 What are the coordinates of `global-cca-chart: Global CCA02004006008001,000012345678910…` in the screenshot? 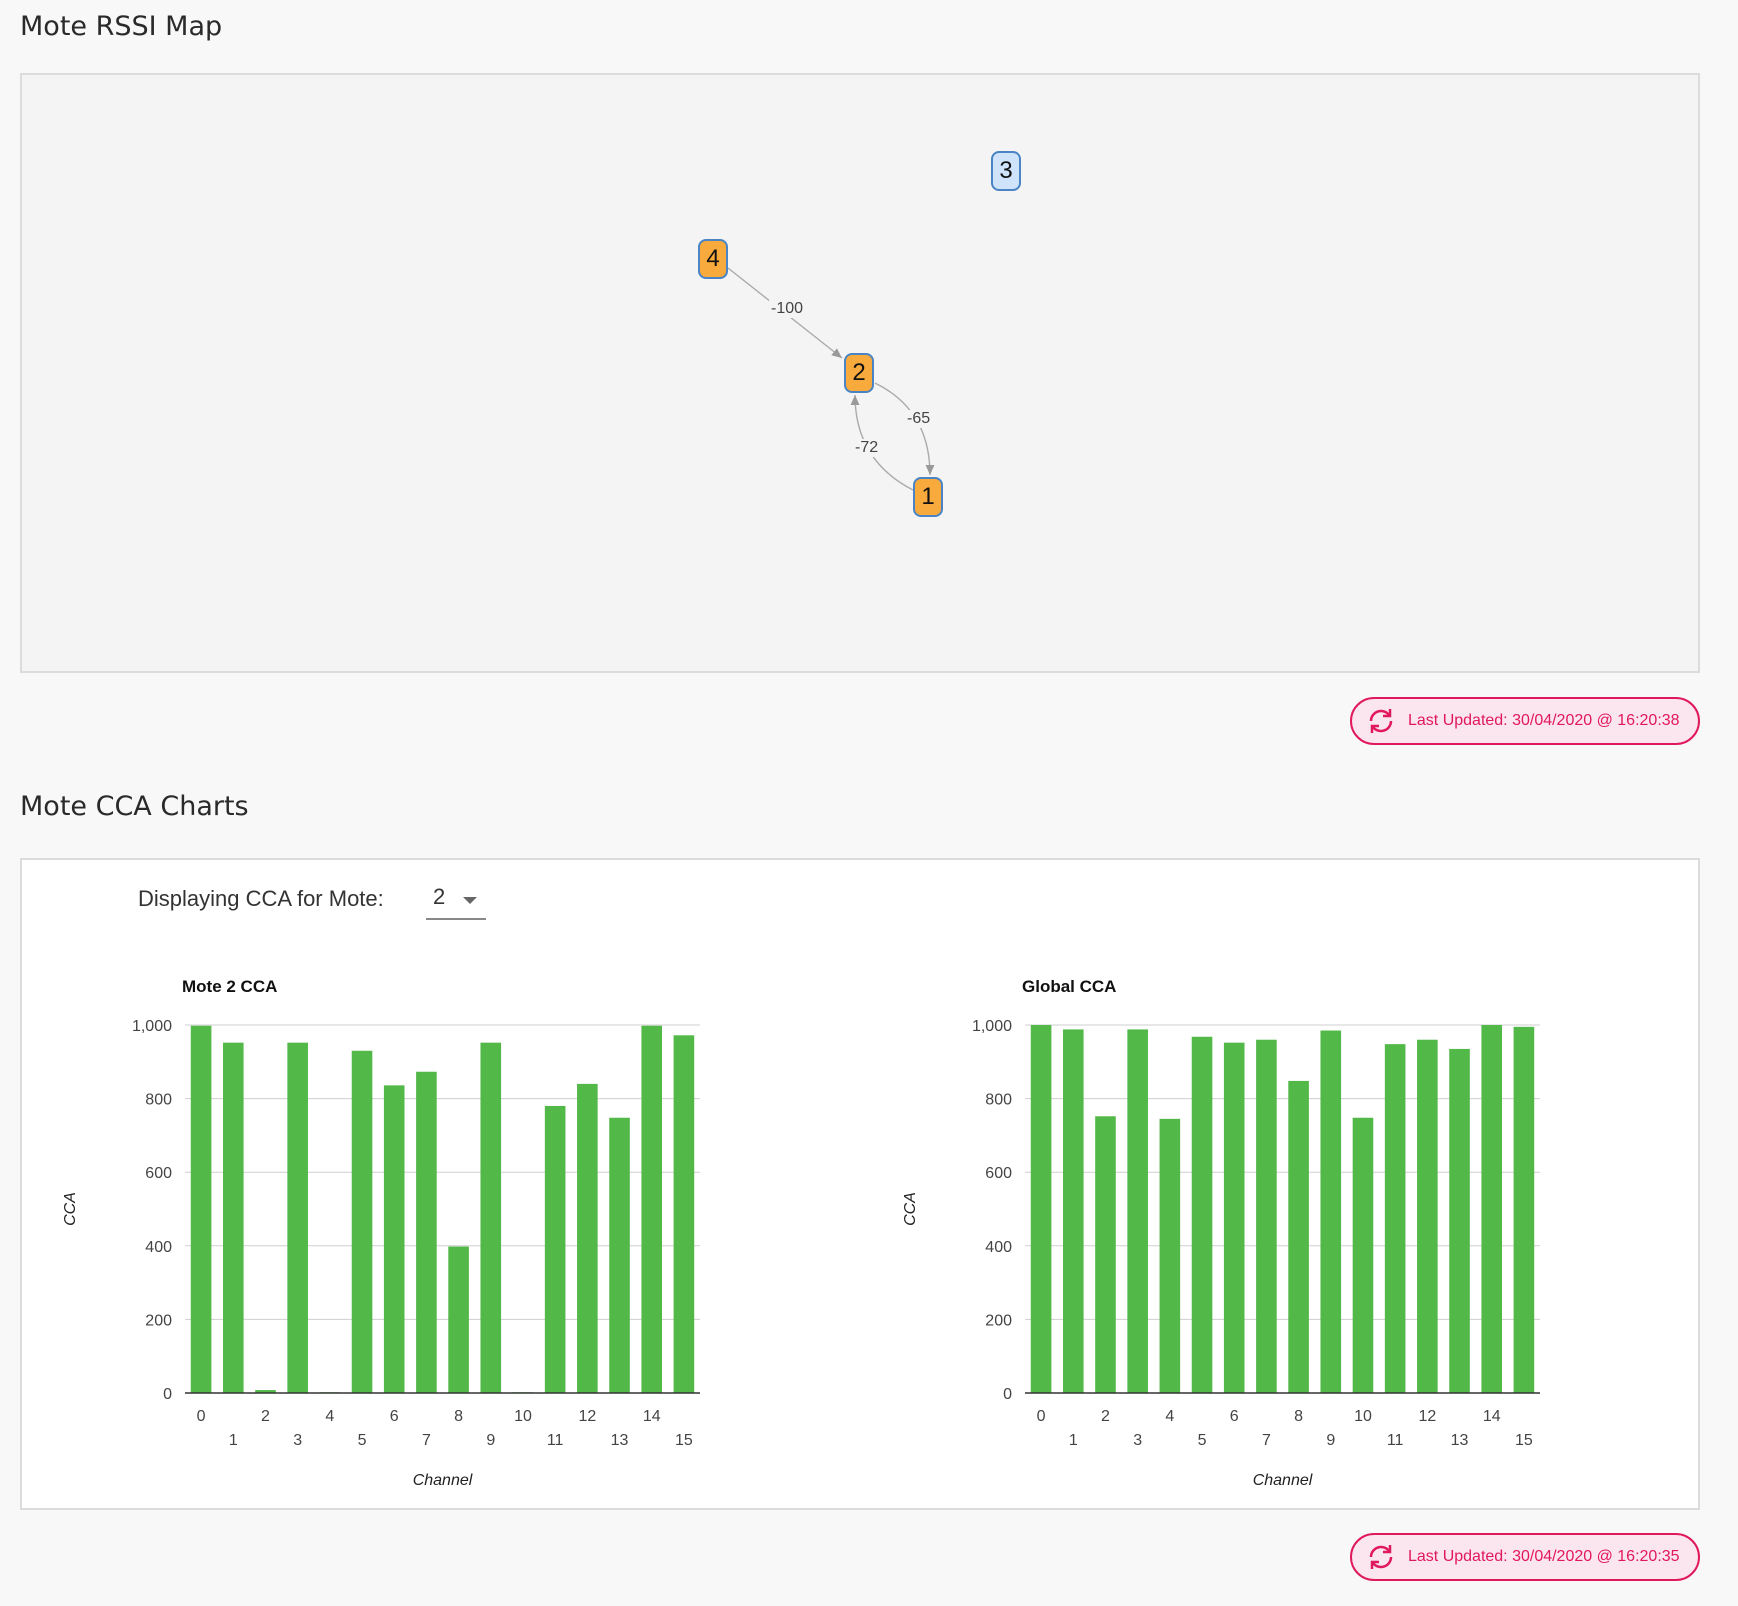 It's located at (1221, 1233).